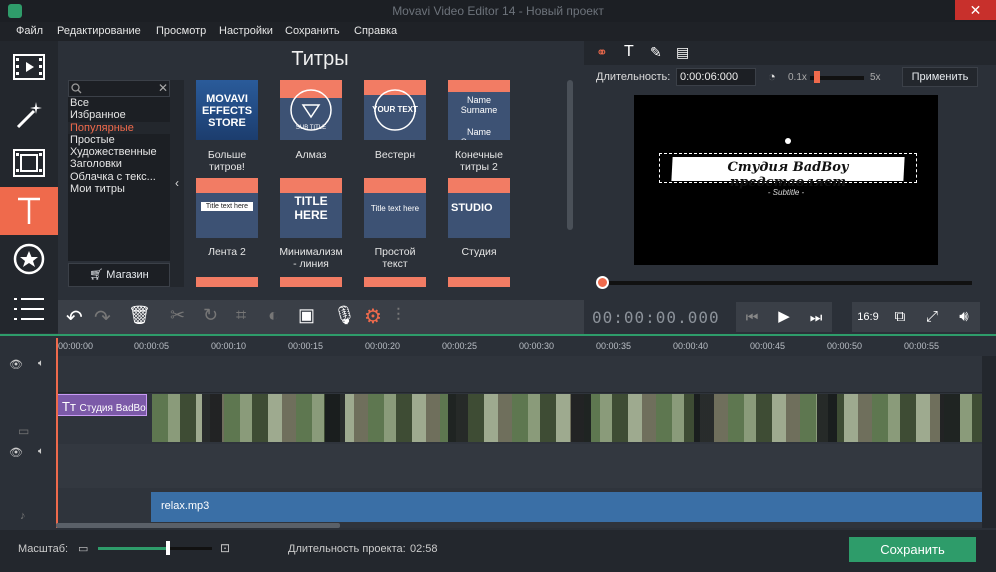 The height and width of the screenshot is (572, 996). I want to click on rotate-icon: ↻, so click(210, 315).